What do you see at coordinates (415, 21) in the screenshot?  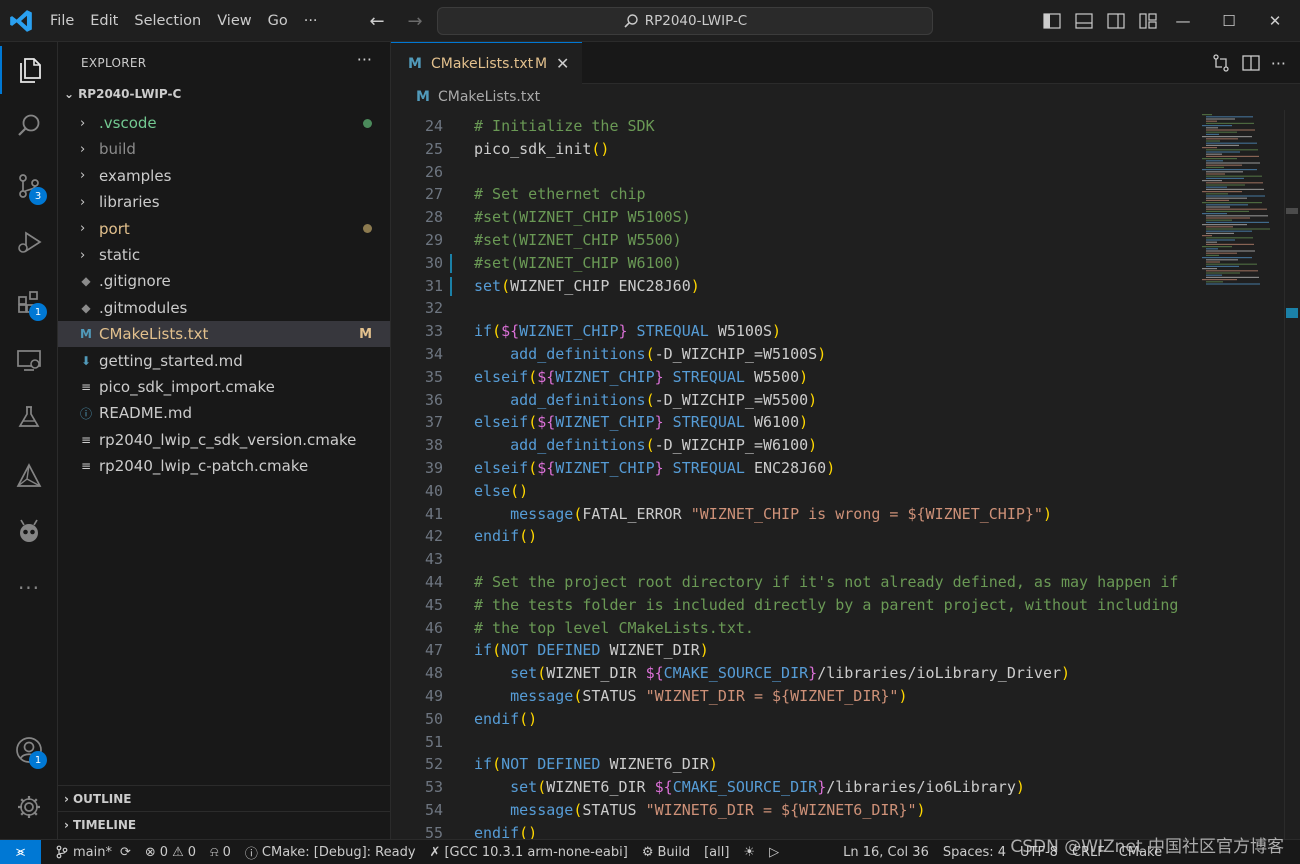 I see `forward-arrow-icon: →` at bounding box center [415, 21].